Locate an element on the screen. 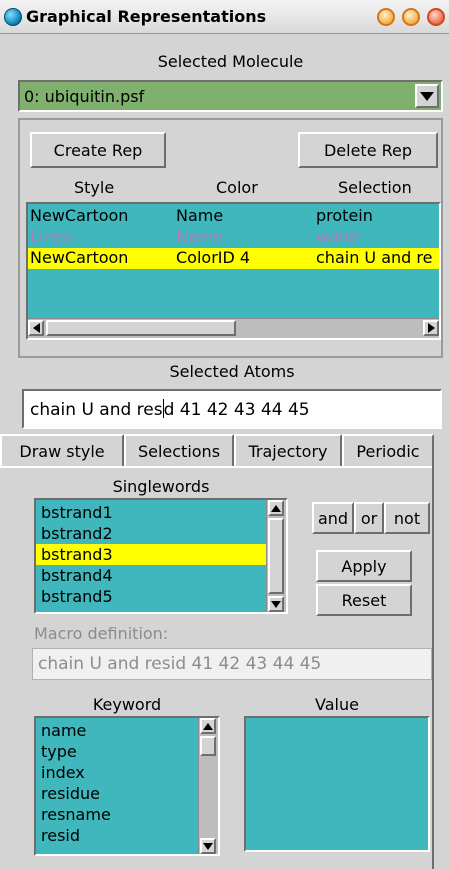  list-item: bstrand4 is located at coordinates (151, 575).